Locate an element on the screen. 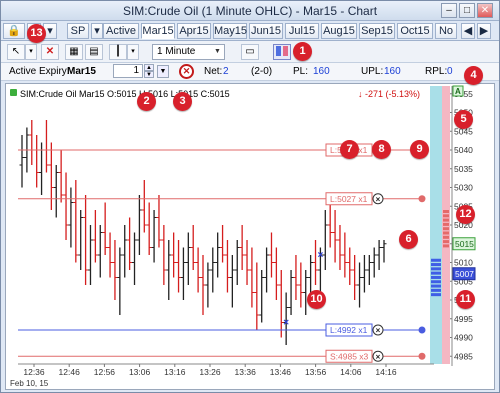 This screenshot has height=393, width=500. callout-badge-9: 9 is located at coordinates (419, 149).